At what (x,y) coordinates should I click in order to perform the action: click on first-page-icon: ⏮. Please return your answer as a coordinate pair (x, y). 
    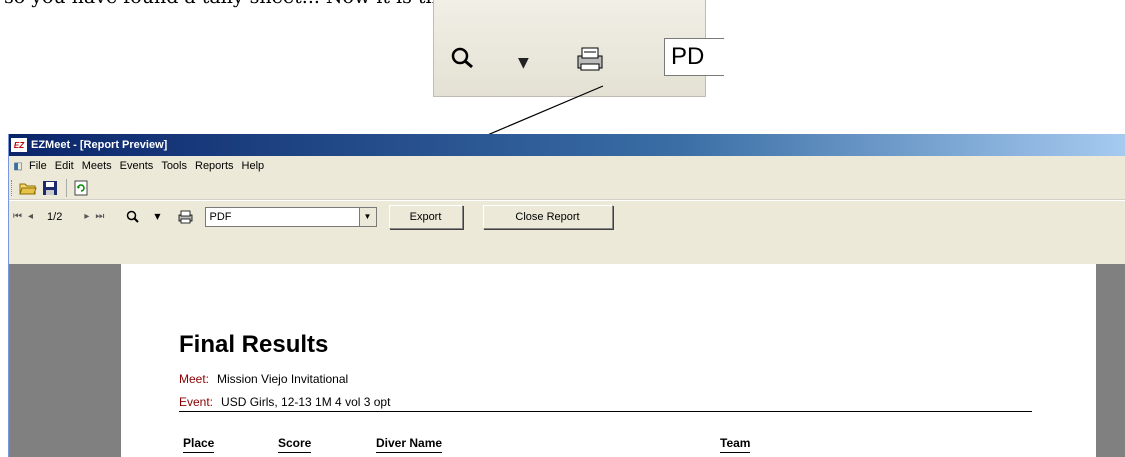
    Looking at the image, I should click on (17, 216).